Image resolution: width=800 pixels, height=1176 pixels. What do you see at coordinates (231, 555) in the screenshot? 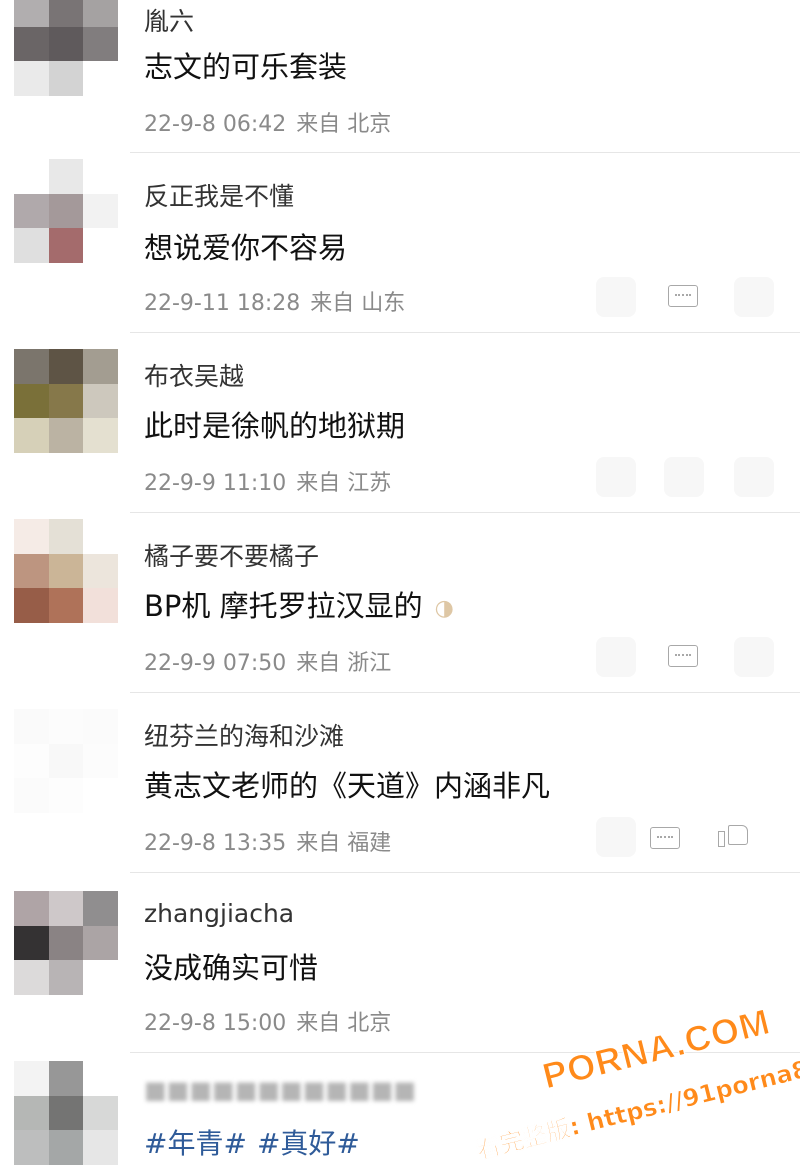
I see `comment-username: 橘子要不要橘子` at bounding box center [231, 555].